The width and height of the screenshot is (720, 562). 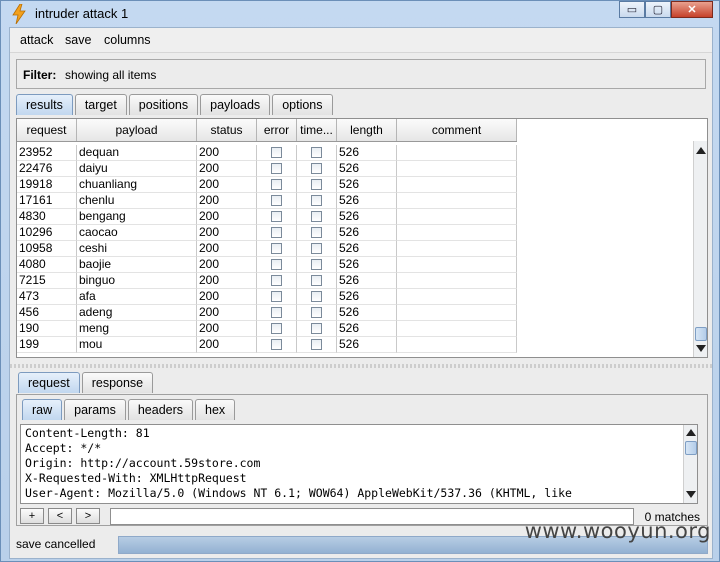 What do you see at coordinates (136, 478) in the screenshot?
I see `request-line: X-Requested-With: XMLHttpRequest` at bounding box center [136, 478].